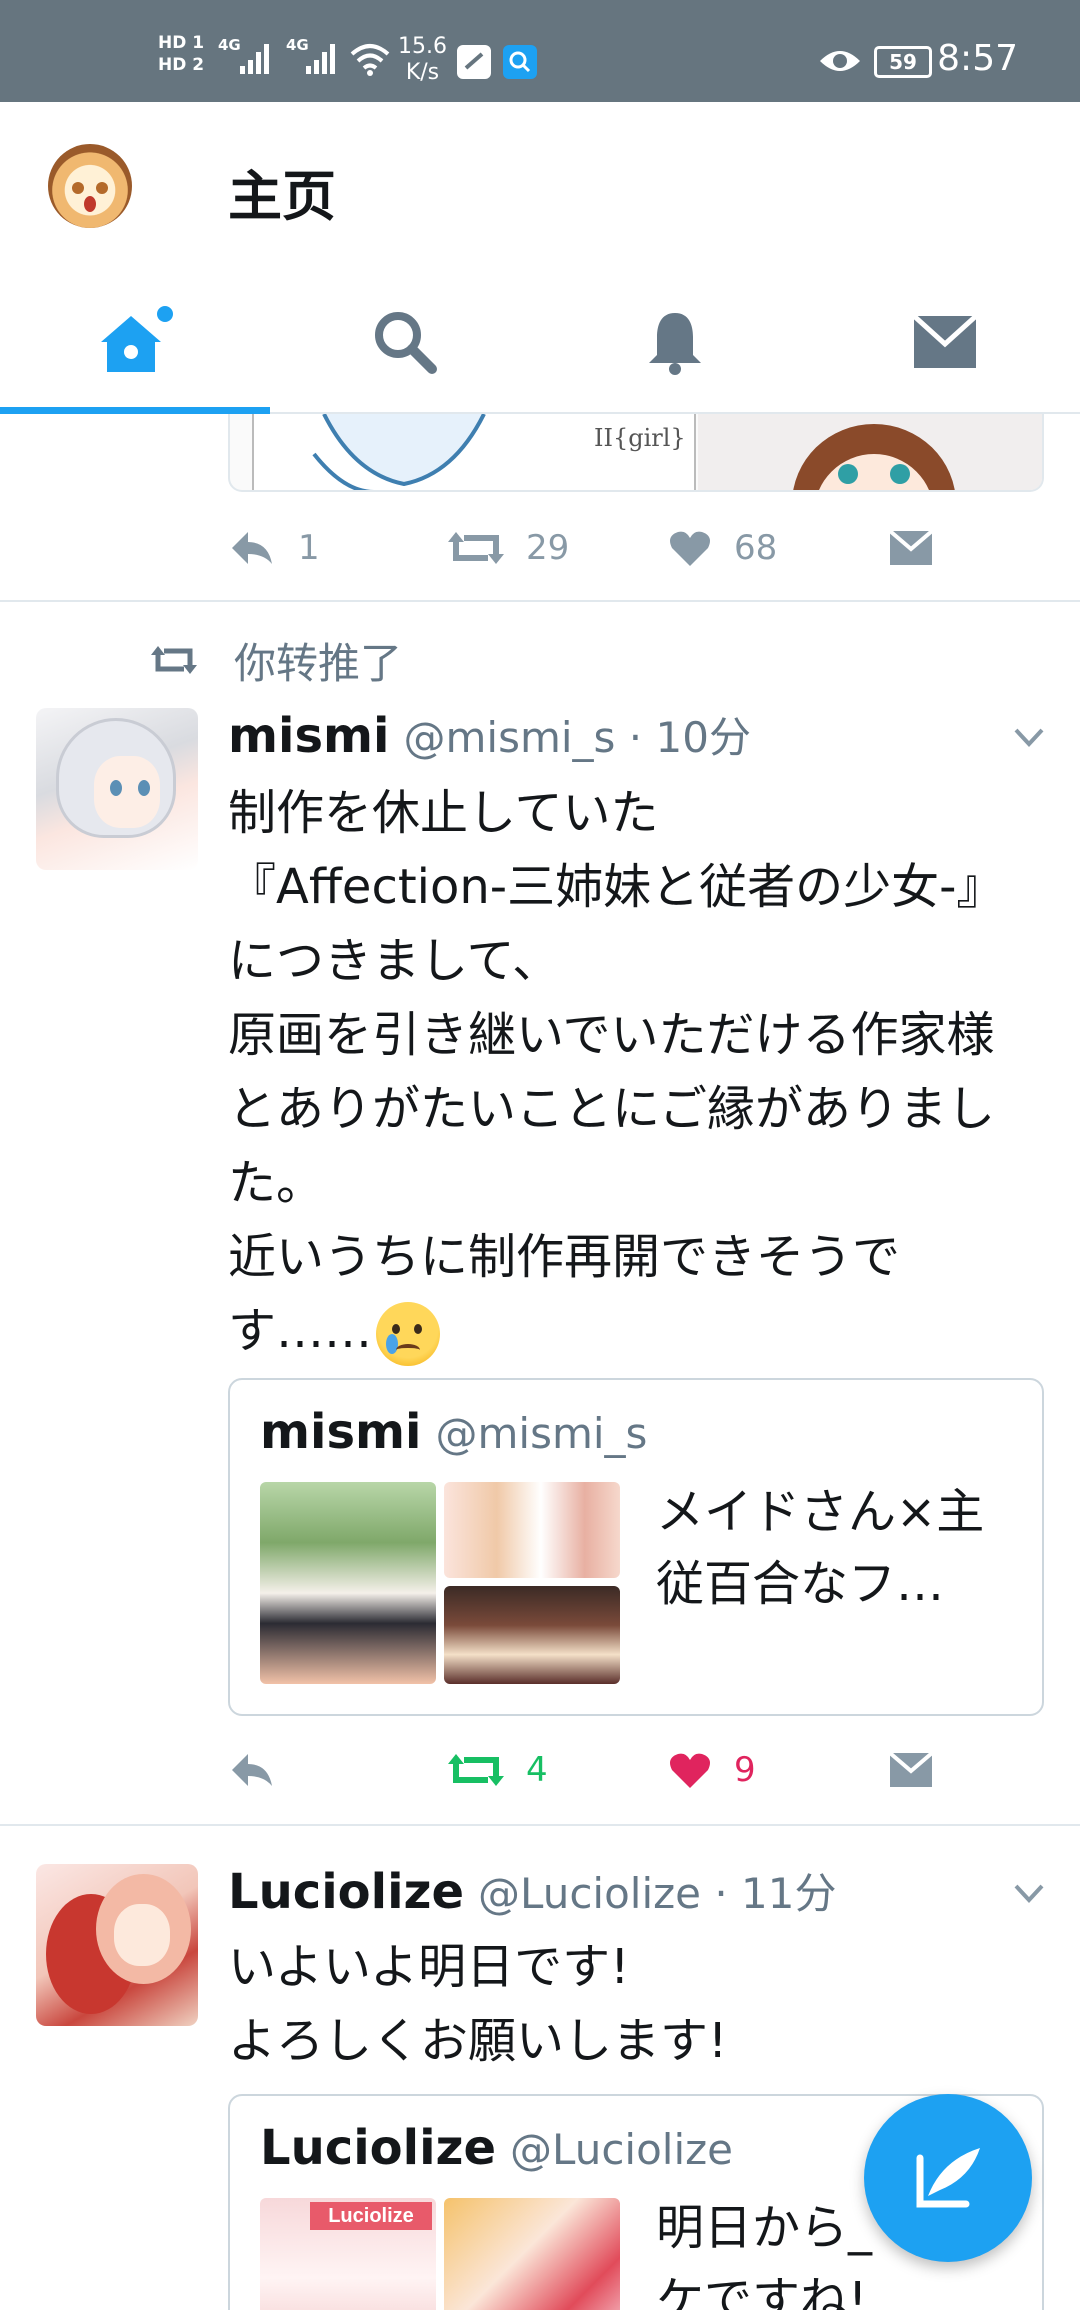 Image resolution: width=1080 pixels, height=2310 pixels. I want to click on quote-thumb-maids, so click(348, 1583).